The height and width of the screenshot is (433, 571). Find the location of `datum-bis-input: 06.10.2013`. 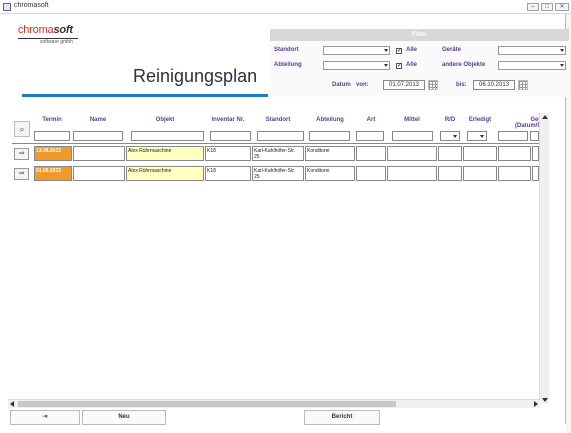

datum-bis-input: 06.10.2013 is located at coordinates (494, 85).